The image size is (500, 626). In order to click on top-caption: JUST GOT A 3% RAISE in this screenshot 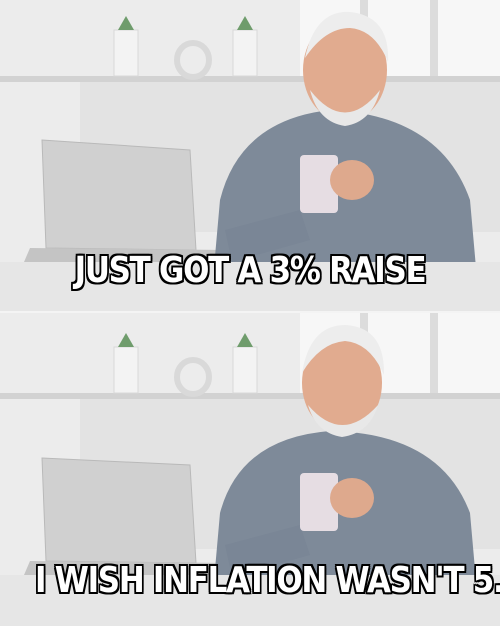, I will do `click(250, 270)`.